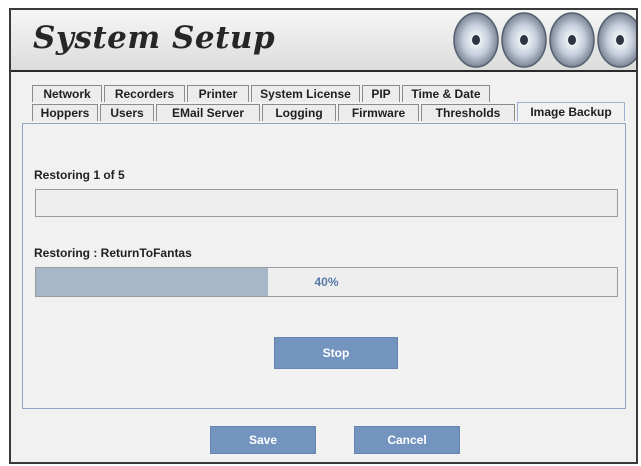 The height and width of the screenshot is (466, 641). What do you see at coordinates (323, 41) in the screenshot?
I see `header-banner: System Setup` at bounding box center [323, 41].